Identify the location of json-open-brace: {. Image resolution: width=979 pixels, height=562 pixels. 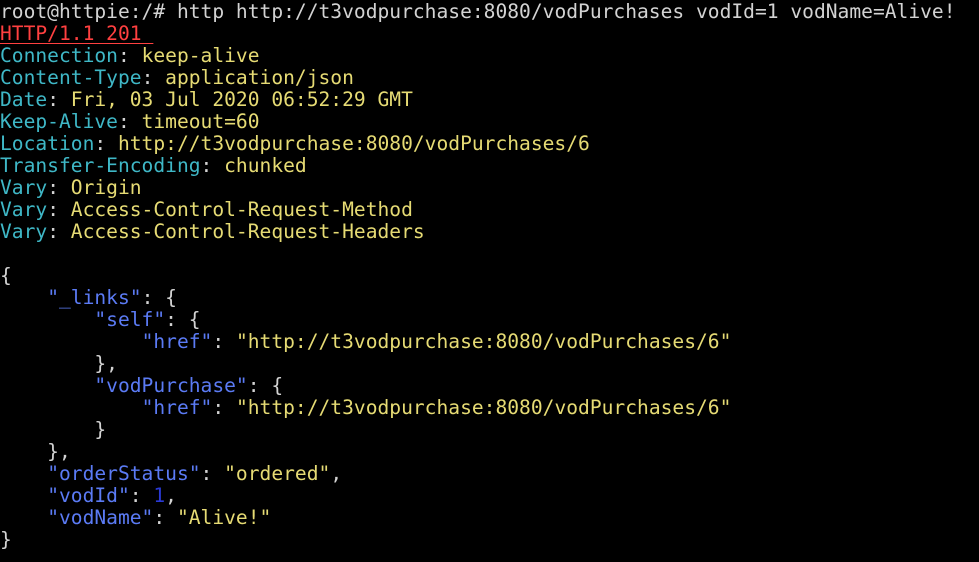
(6, 275).